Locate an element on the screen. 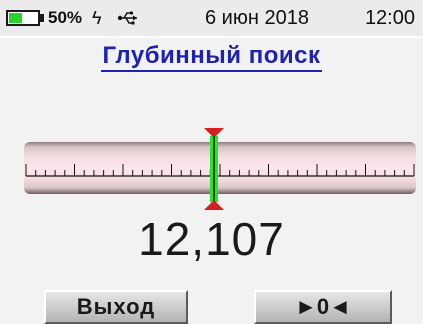  status-bar: 50% ϟ 6 июн 2018 12:00 is located at coordinates (211, 19).